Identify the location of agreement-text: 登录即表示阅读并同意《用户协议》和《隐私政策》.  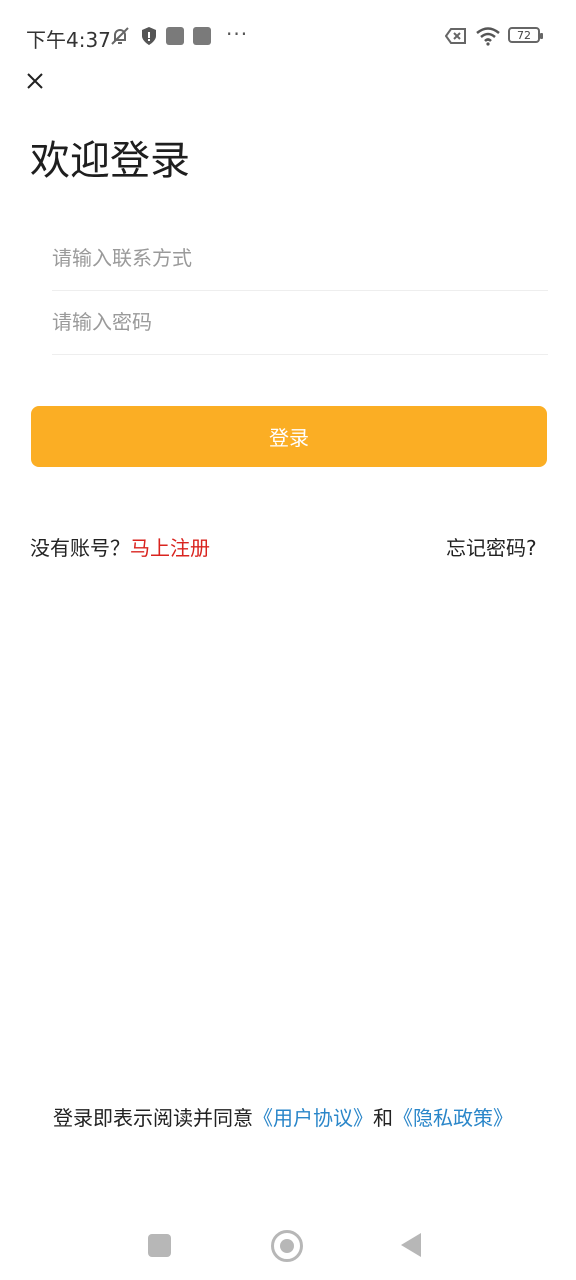
(283, 1116).